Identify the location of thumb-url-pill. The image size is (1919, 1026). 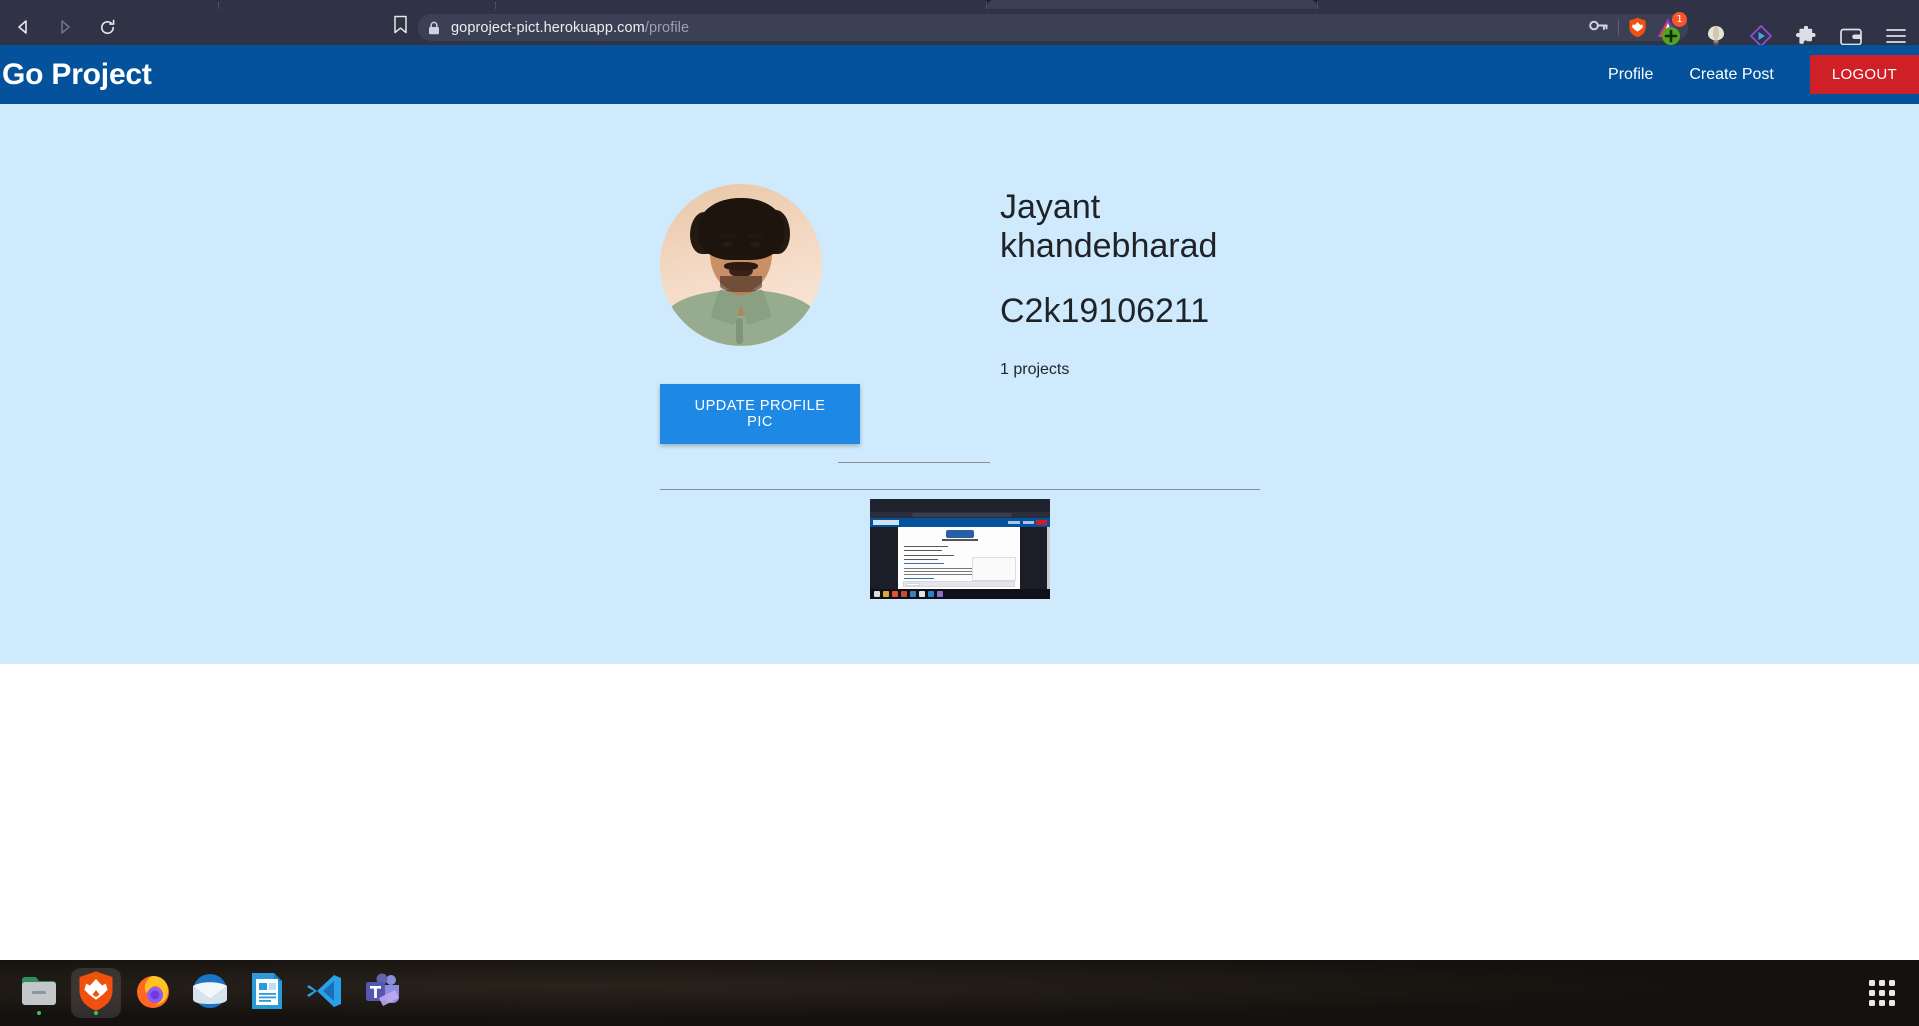
(962, 515).